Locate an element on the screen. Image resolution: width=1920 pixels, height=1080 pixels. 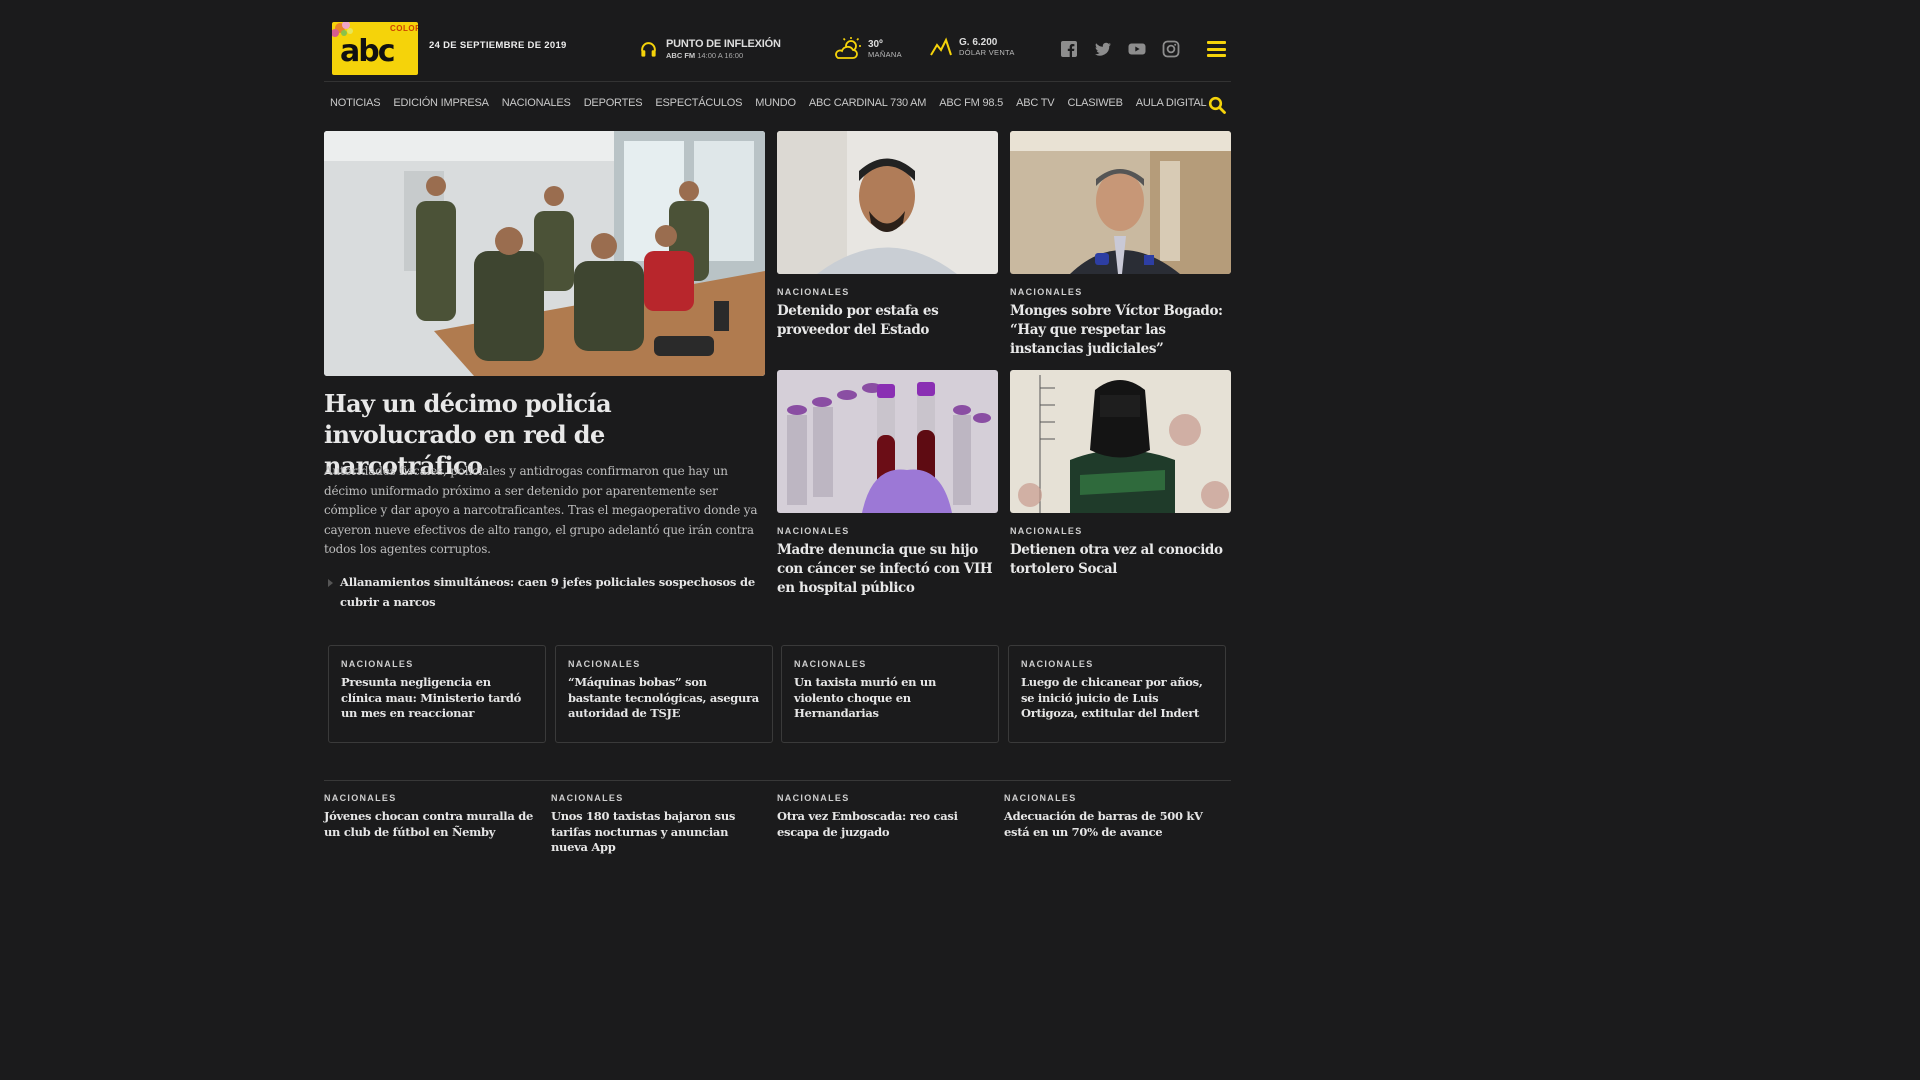
weather-widget: 30º MAÑANA is located at coordinates (868, 49).